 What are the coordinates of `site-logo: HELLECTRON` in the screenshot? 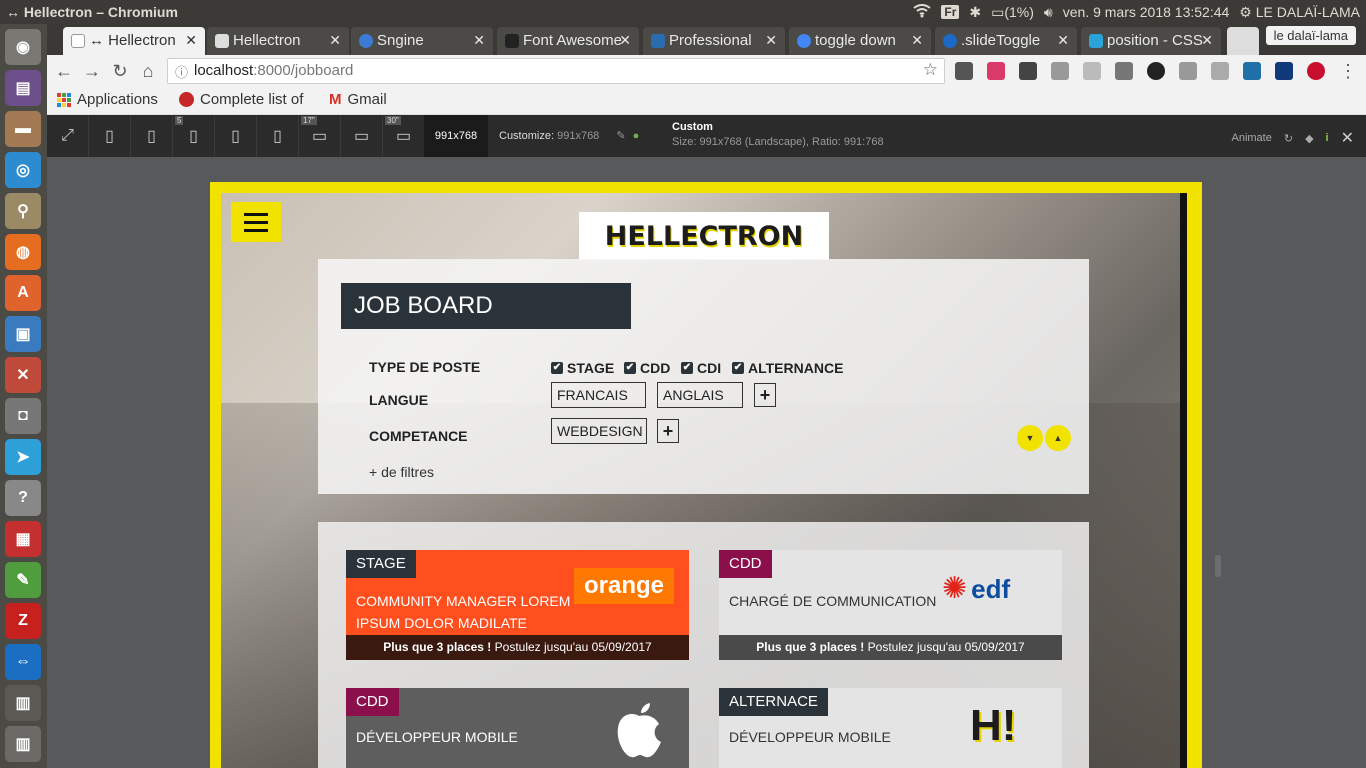 It's located at (704, 236).